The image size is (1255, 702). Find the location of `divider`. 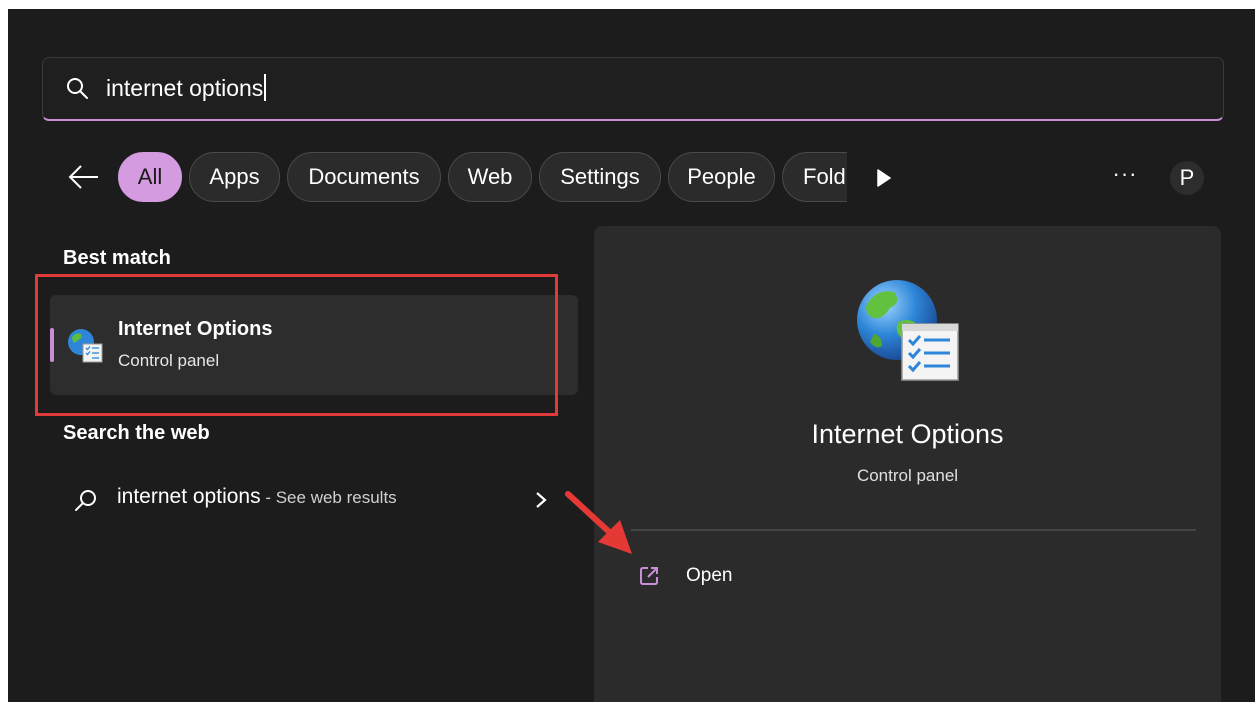

divider is located at coordinates (913, 530).